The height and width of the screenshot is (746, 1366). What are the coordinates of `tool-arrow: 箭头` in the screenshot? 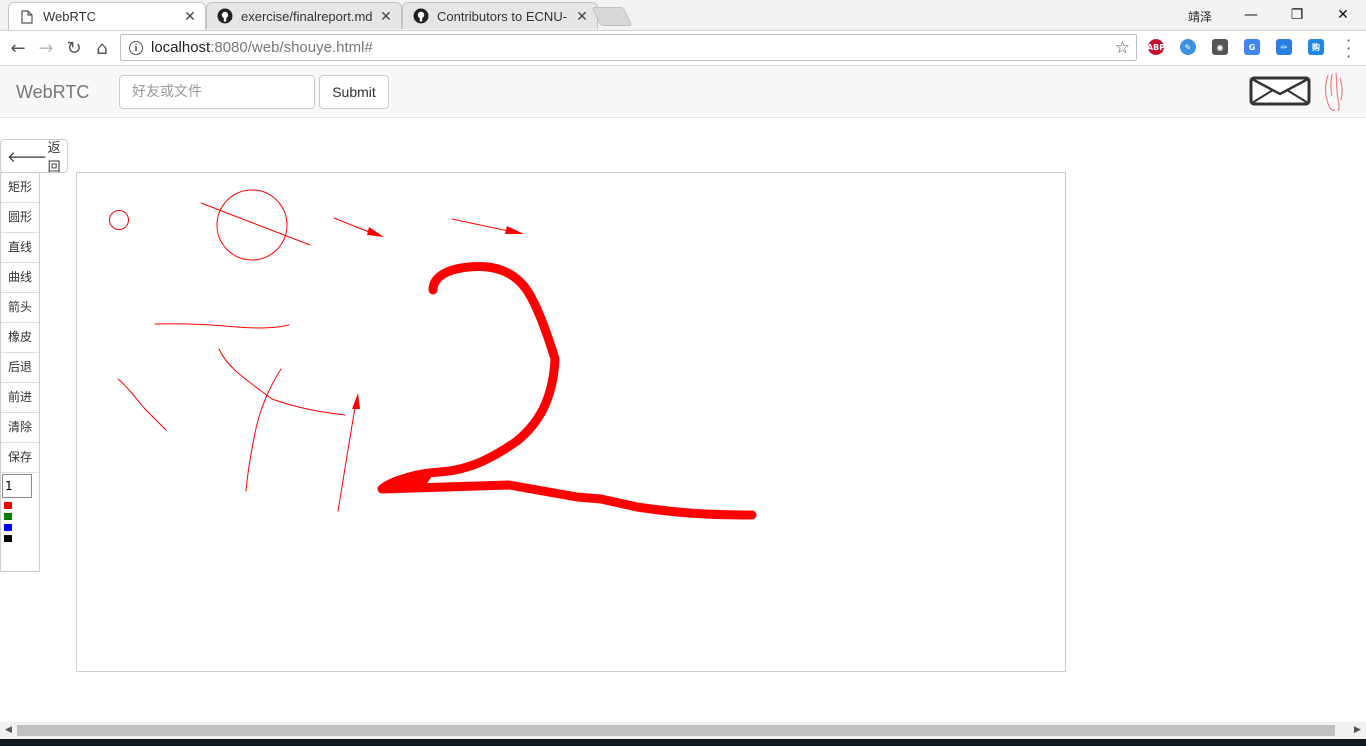 It's located at (20, 308).